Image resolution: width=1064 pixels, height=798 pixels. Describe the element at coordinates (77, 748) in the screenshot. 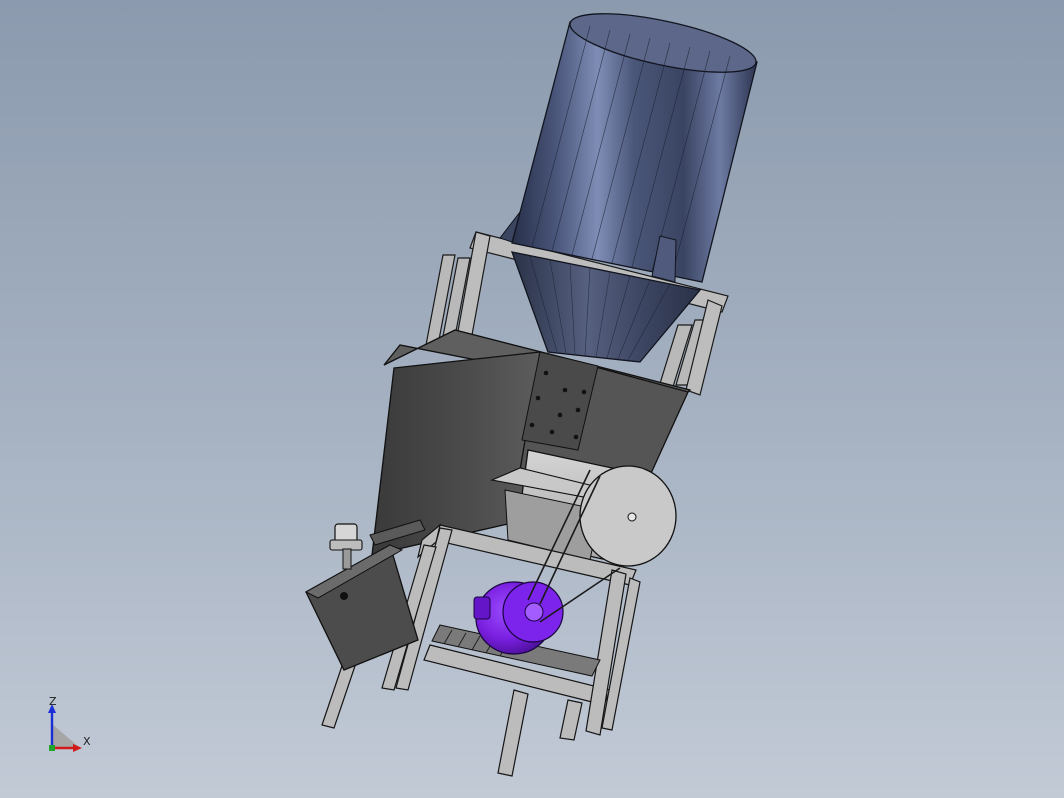

I see `x-axis-arrowhead` at that location.